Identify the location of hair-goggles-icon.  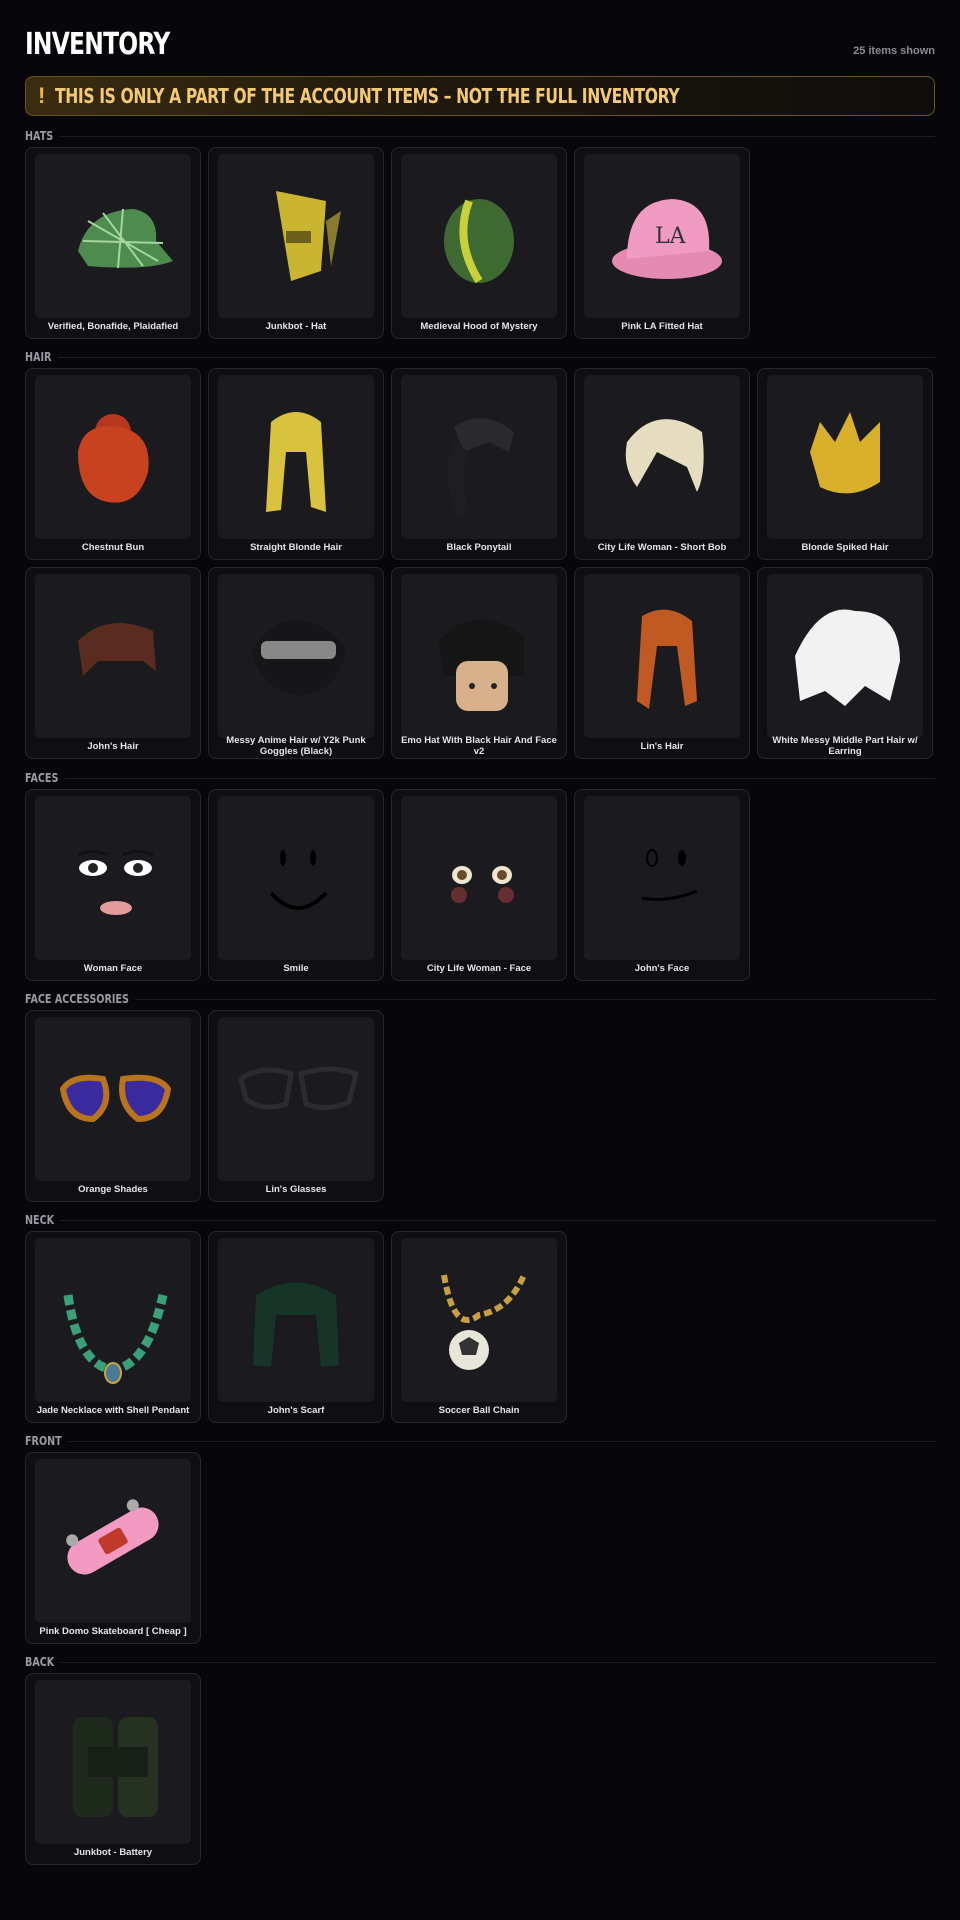
(298, 657).